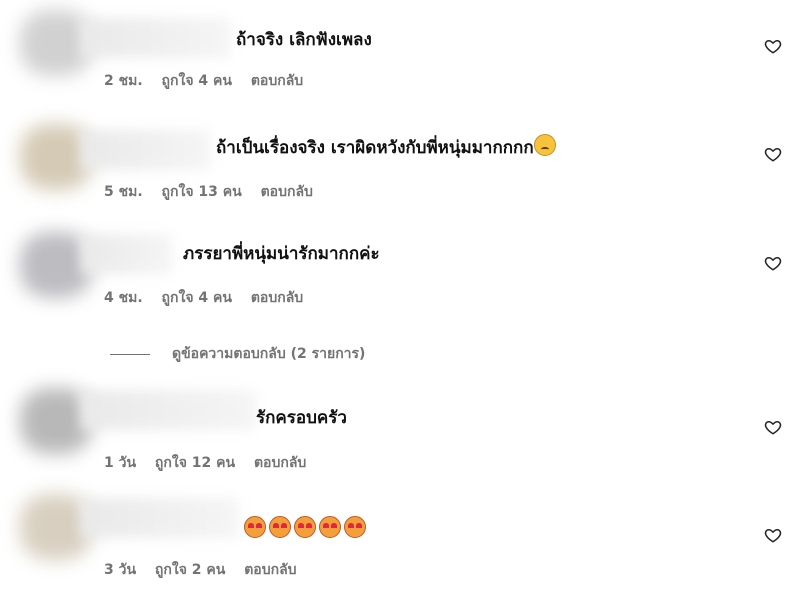 The width and height of the screenshot is (800, 606). What do you see at coordinates (544, 145) in the screenshot?
I see `sad-face-emoji` at bounding box center [544, 145].